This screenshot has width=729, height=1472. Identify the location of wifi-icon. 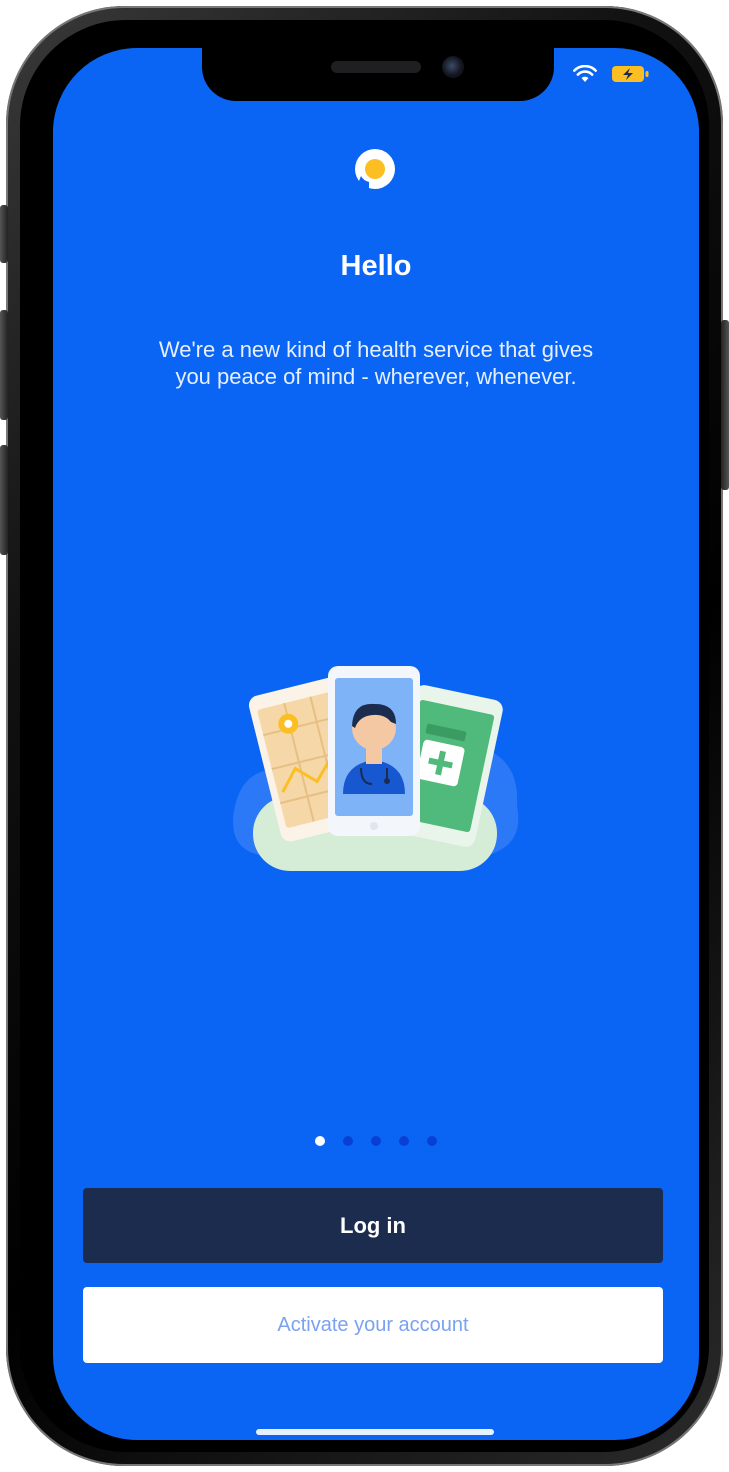
(585, 74).